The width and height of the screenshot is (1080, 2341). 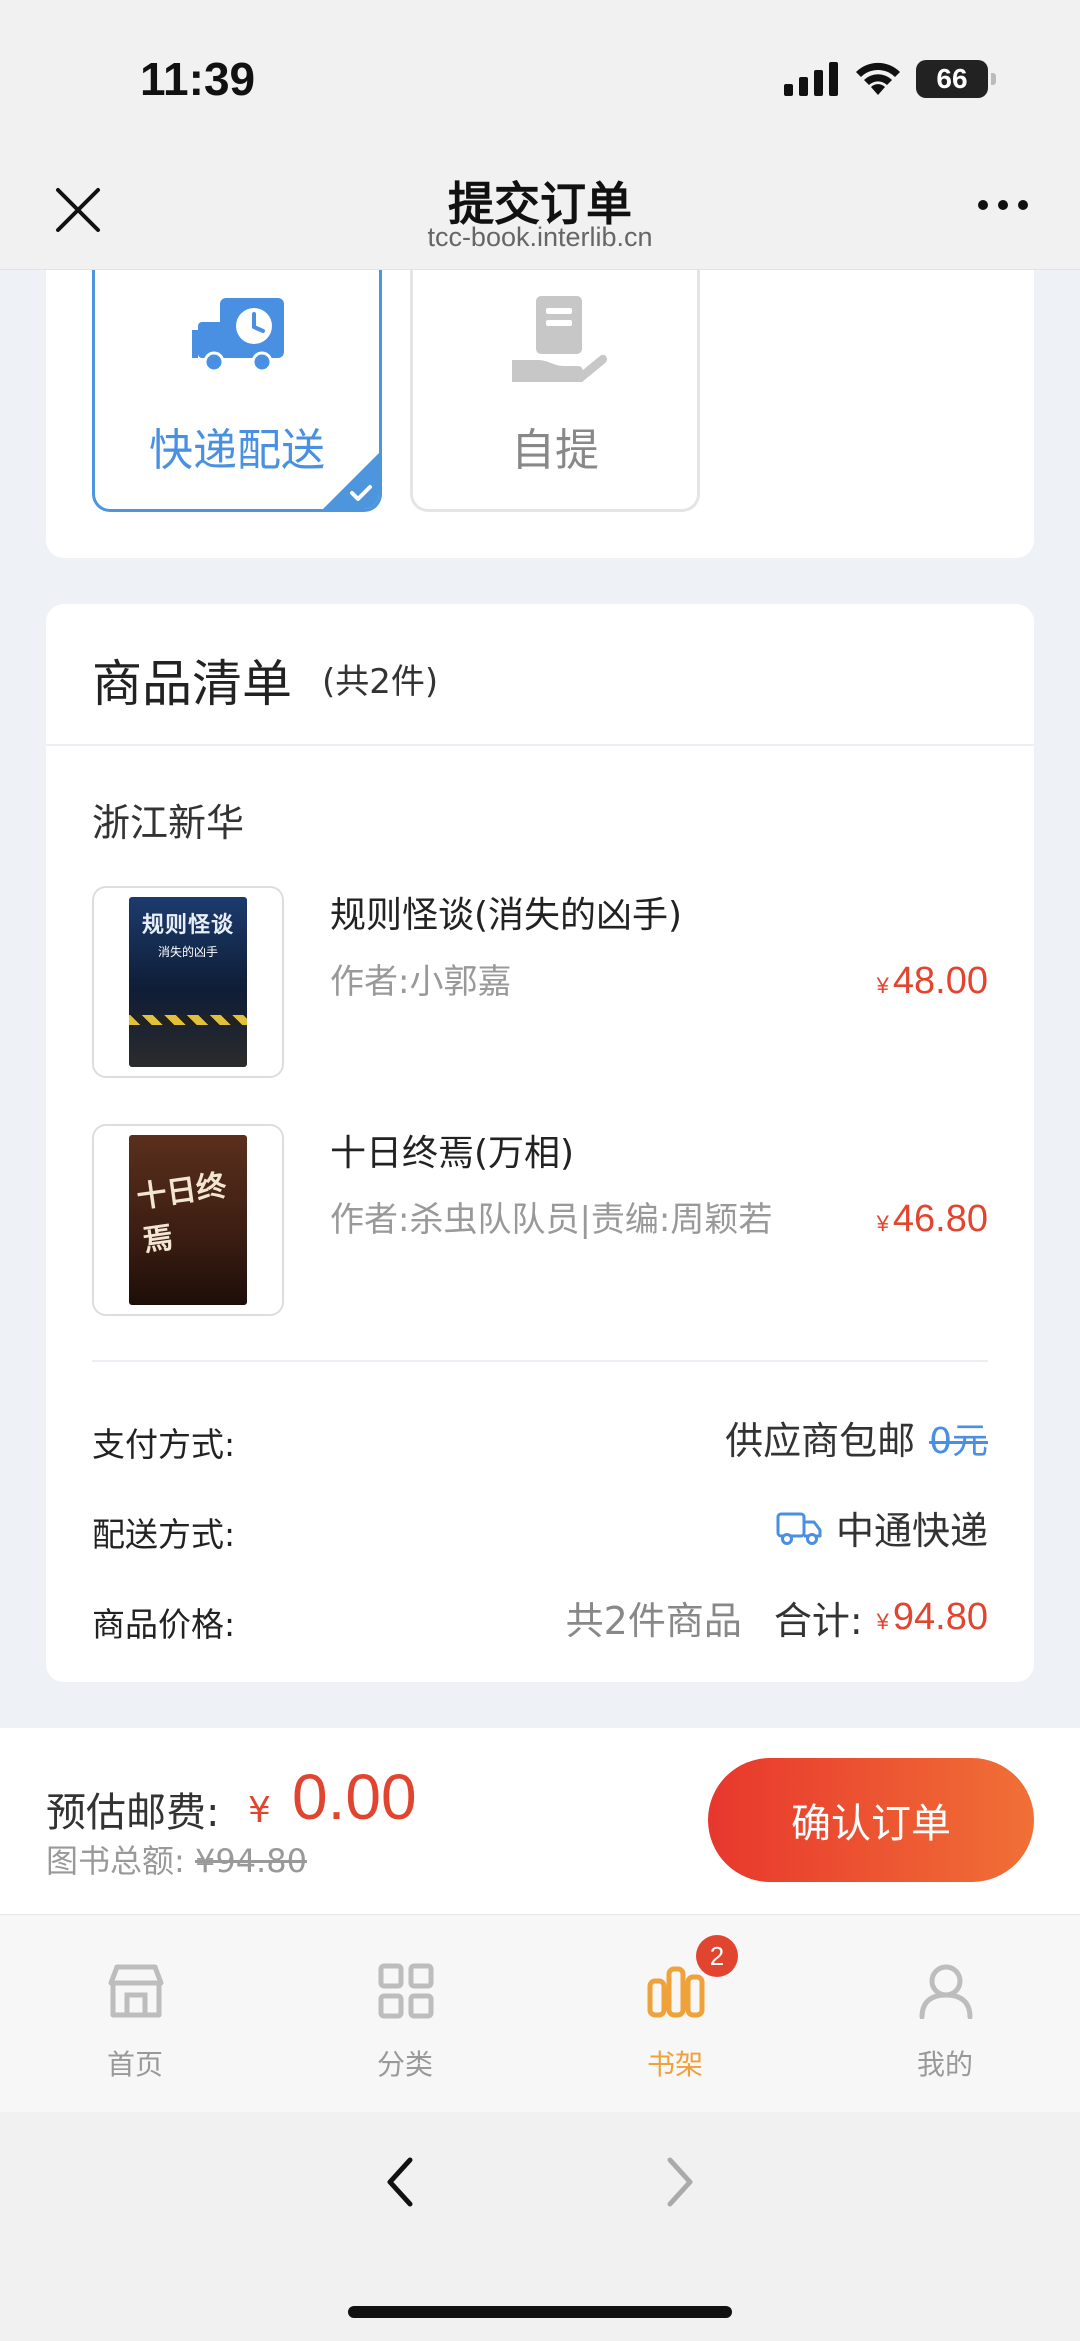 I want to click on battery-icon: 66, so click(x=956, y=79).